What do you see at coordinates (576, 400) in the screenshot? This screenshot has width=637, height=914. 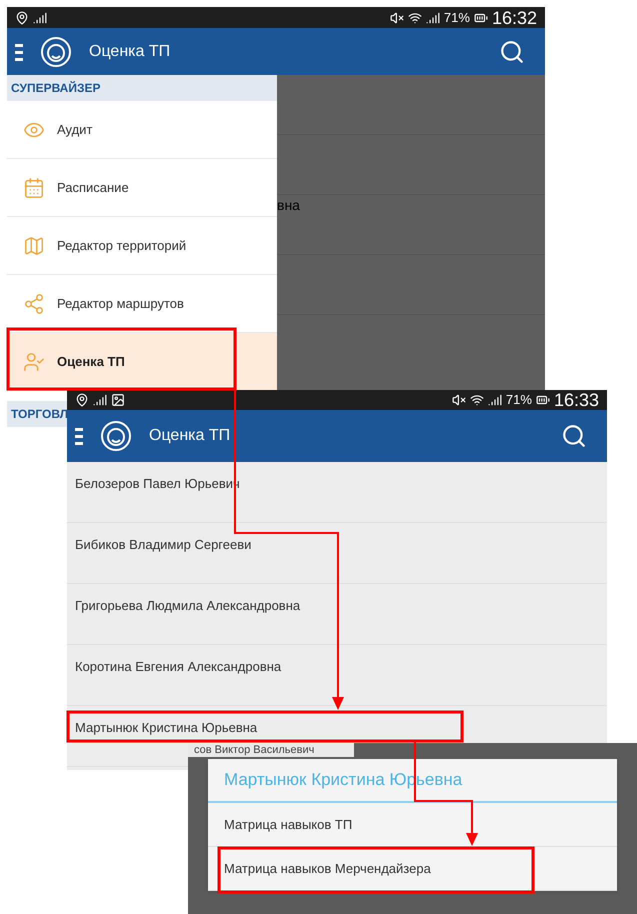 I see `clock: 16:33` at bounding box center [576, 400].